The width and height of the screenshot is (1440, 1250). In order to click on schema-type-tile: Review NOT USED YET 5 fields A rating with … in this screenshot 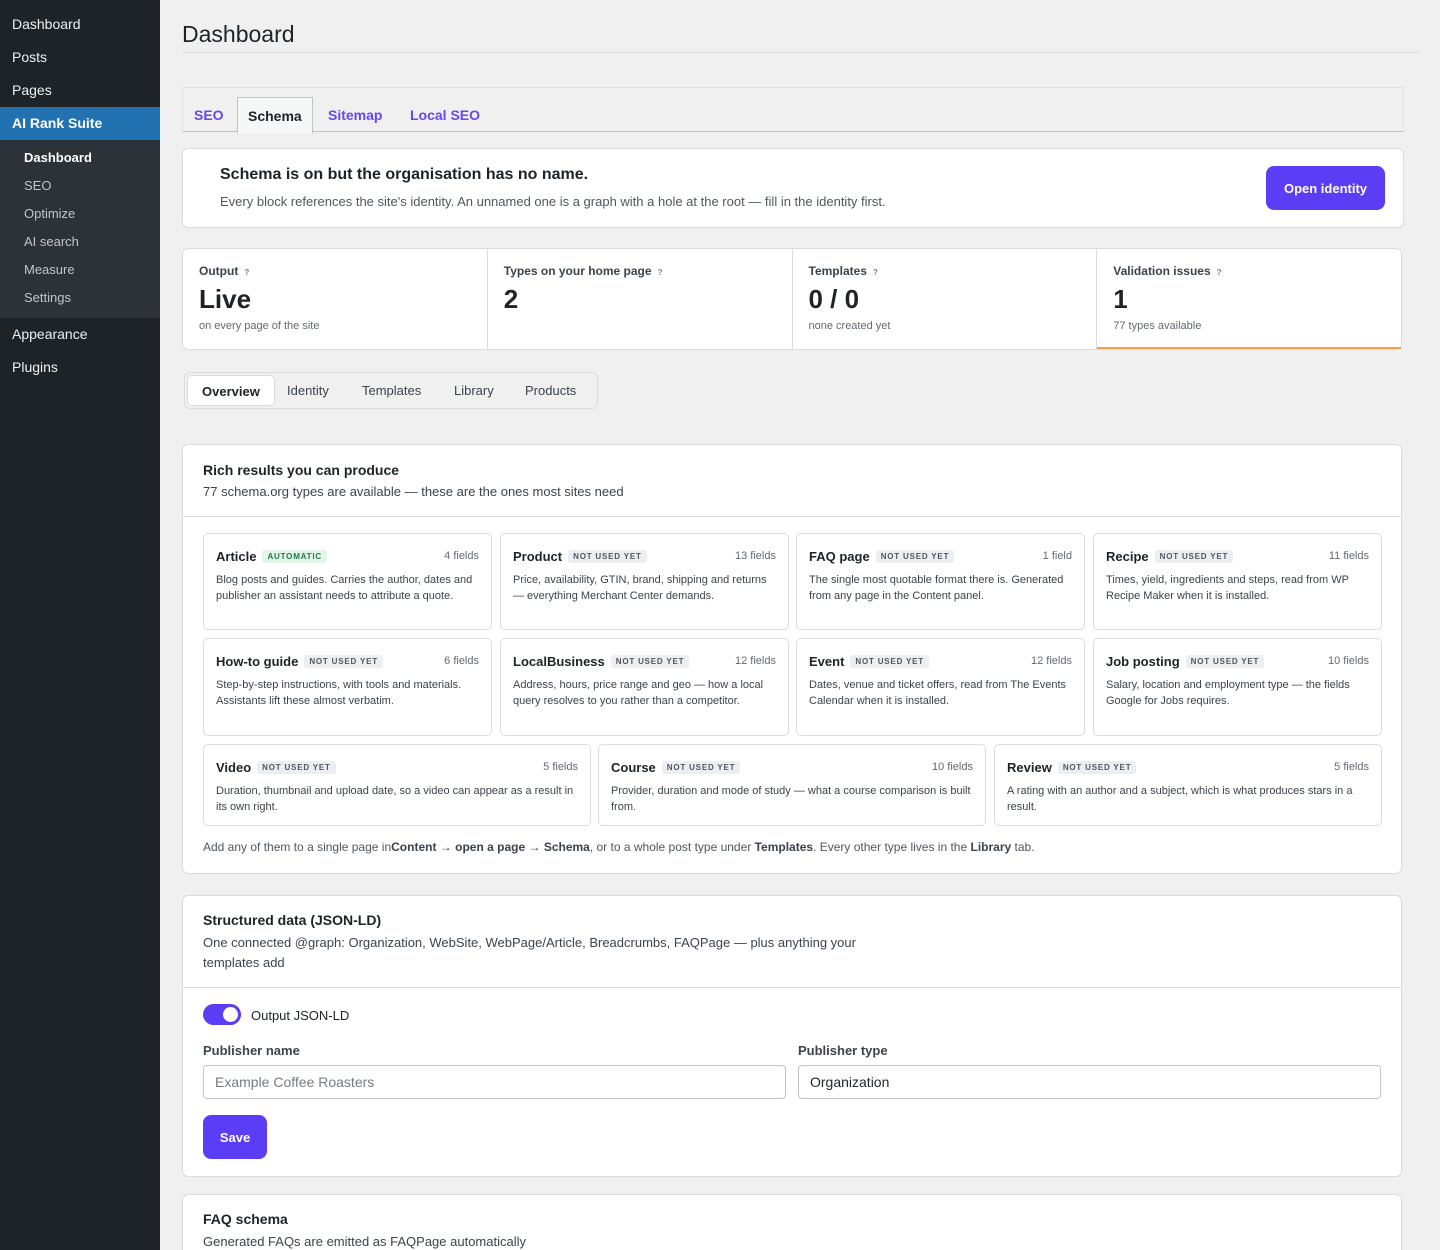, I will do `click(1188, 785)`.